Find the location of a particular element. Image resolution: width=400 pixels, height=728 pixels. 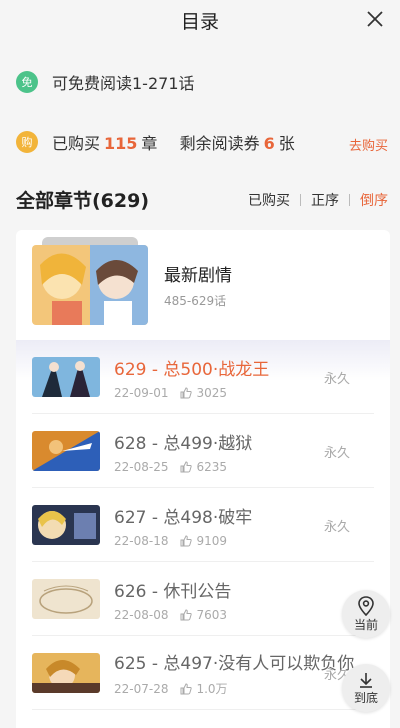

latest-cover is located at coordinates (90, 281).